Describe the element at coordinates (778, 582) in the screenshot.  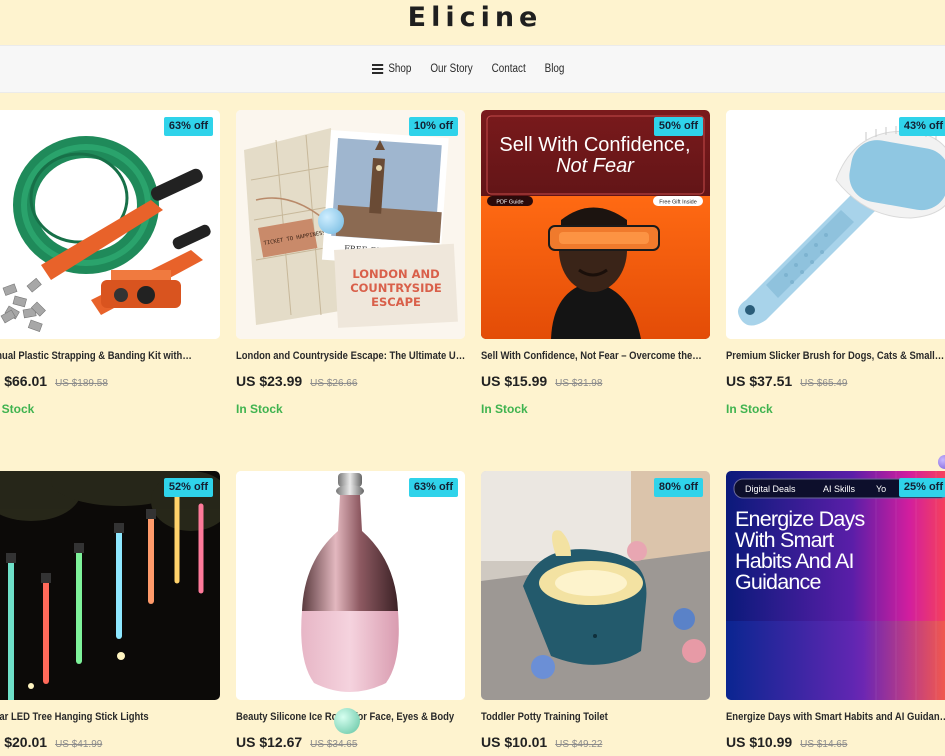
I see `image-headline: Guidance` at that location.